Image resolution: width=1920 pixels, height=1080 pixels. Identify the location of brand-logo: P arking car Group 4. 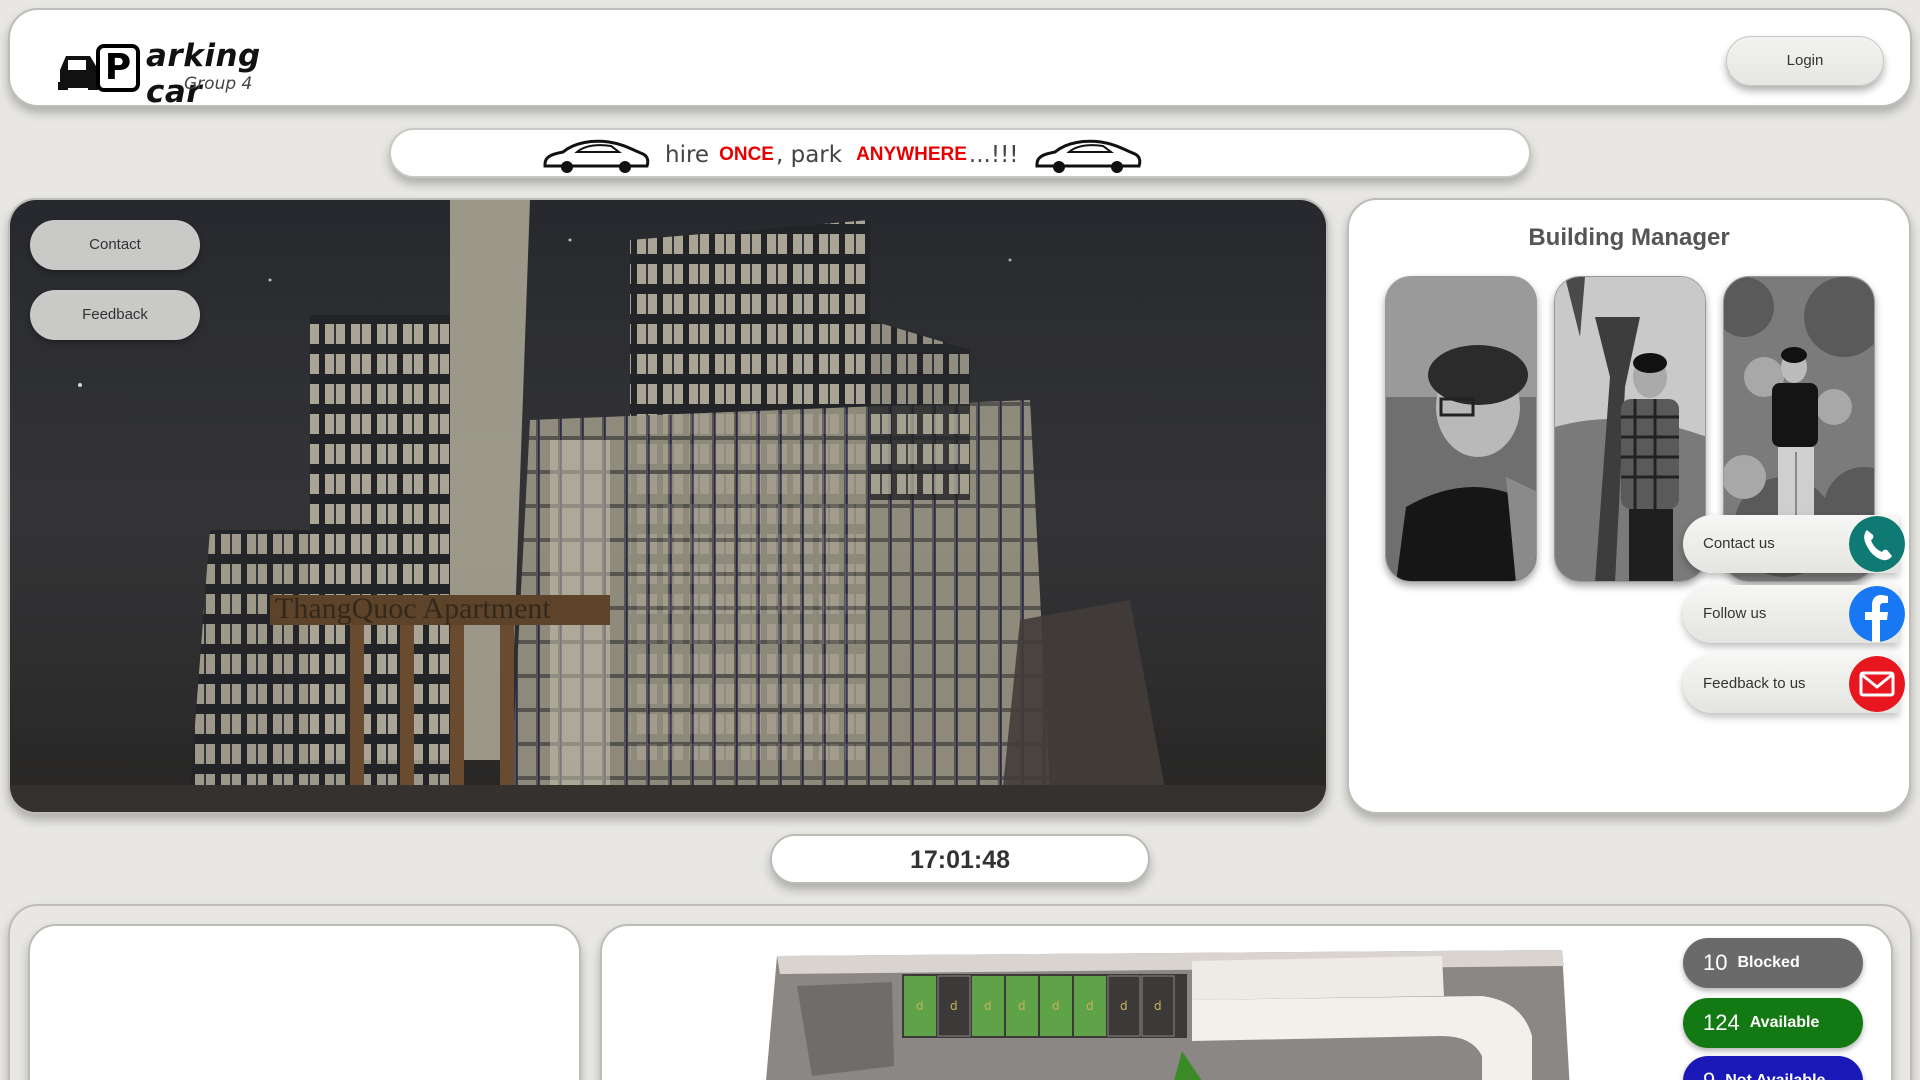
(180, 70).